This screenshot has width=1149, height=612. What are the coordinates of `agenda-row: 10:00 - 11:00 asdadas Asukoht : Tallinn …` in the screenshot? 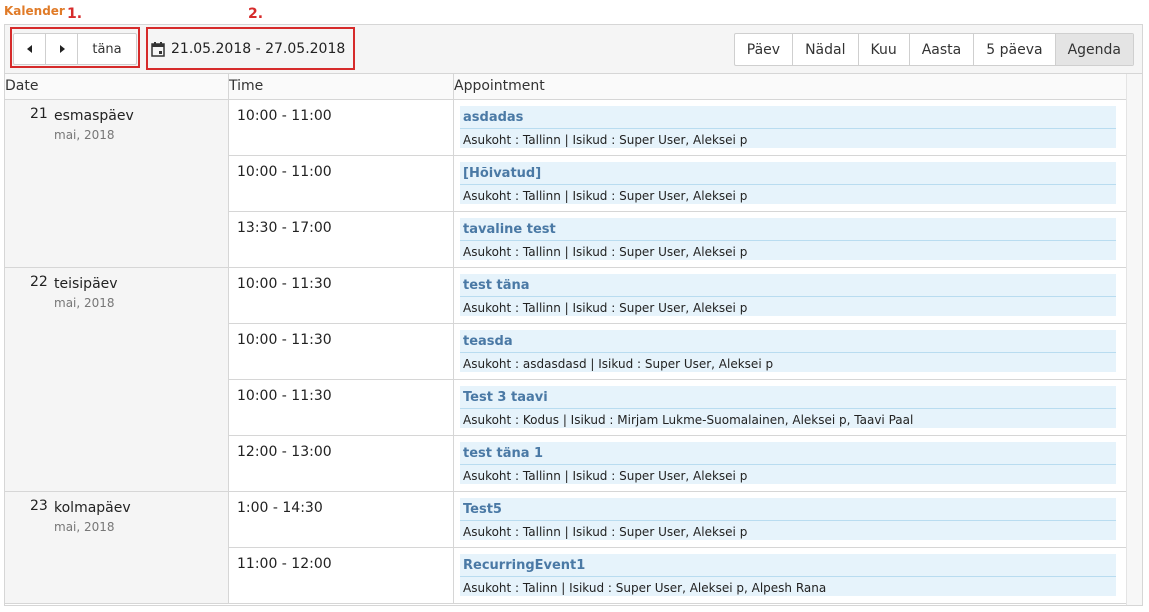 It's located at (678, 128).